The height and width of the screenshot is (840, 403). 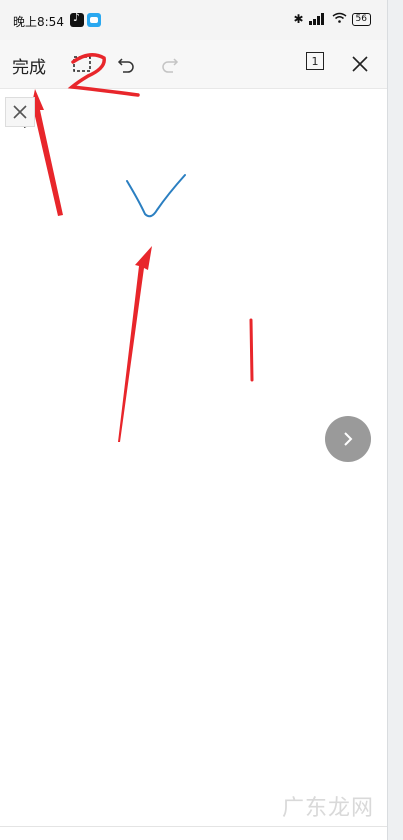 I want to click on red-line-stroke, so click(x=251, y=350).